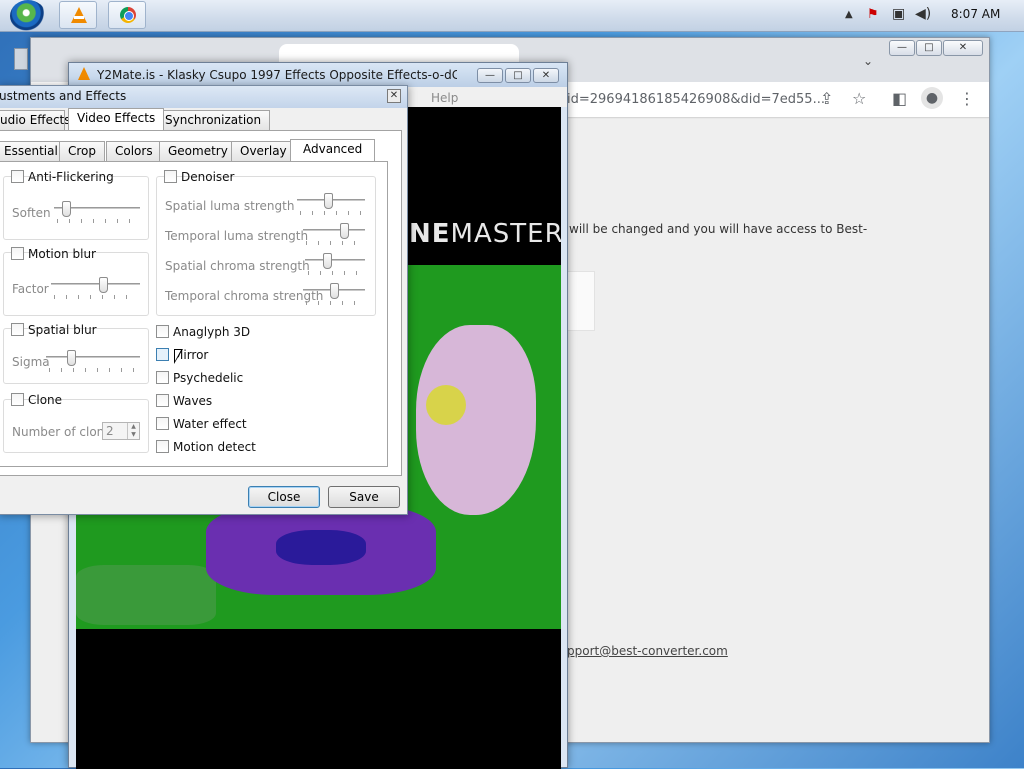  What do you see at coordinates (334, 294) in the screenshot?
I see `temporal-chroma-slider` at bounding box center [334, 294].